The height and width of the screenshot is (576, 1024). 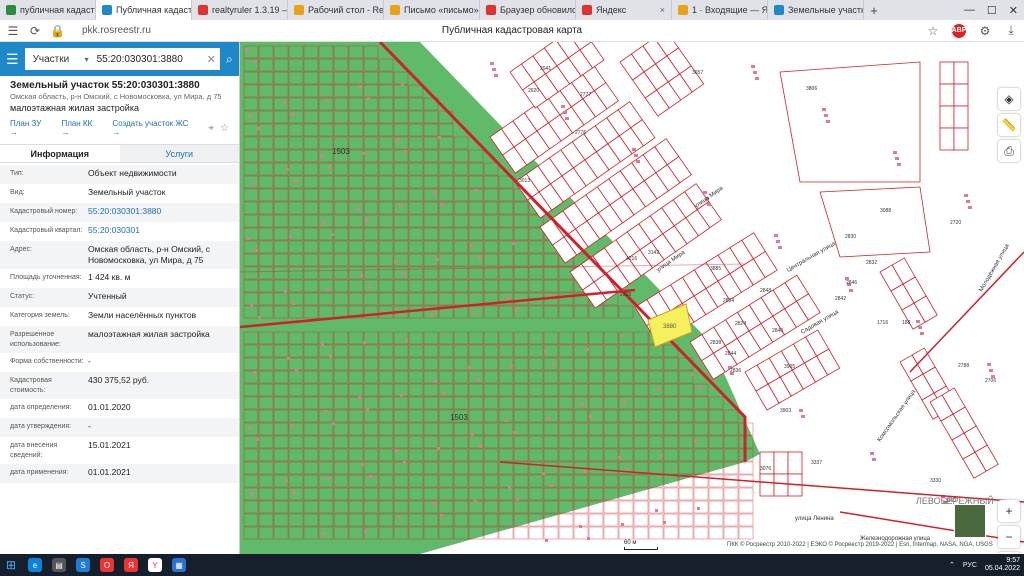 What do you see at coordinates (179, 565) in the screenshot?
I see `app-icon: ▦` at bounding box center [179, 565].